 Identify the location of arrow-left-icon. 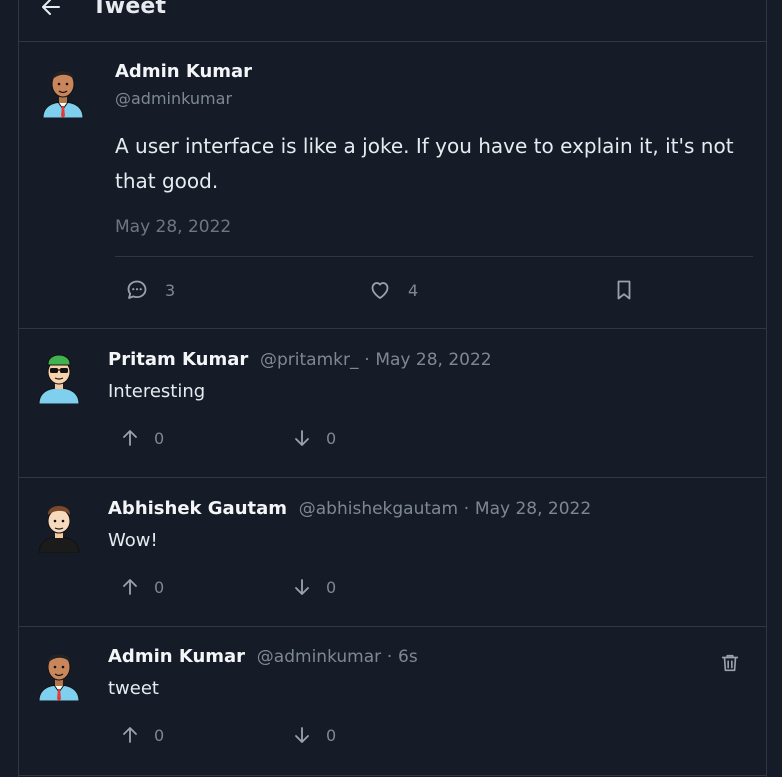
(51, 9).